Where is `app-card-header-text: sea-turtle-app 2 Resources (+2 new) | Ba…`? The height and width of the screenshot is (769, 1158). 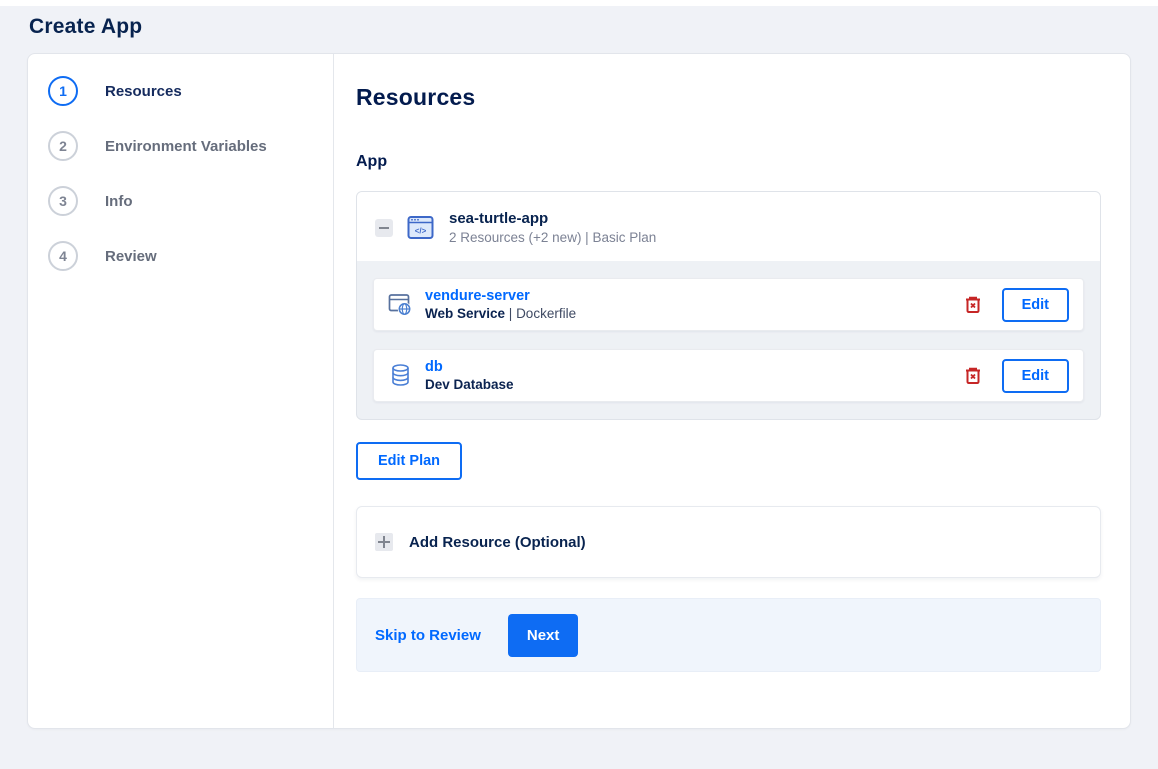 app-card-header-text: sea-turtle-app 2 Resources (+2 new) | Ba… is located at coordinates (552, 227).